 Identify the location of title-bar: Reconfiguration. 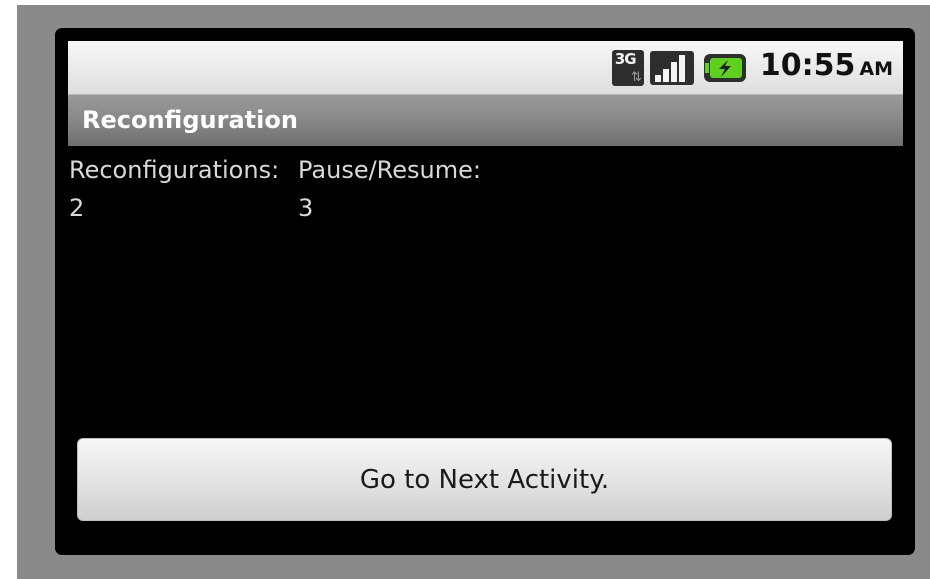
(485, 120).